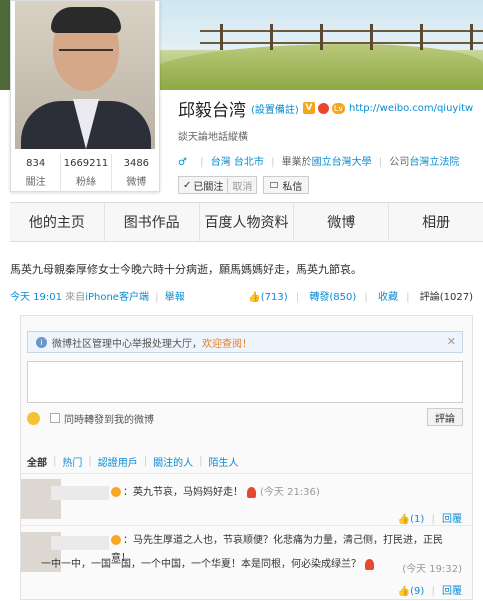 The image size is (483, 601). I want to click on profile-tabs: 他的主页 图书作品 百度人物资料 微博 相册, so click(246, 222).